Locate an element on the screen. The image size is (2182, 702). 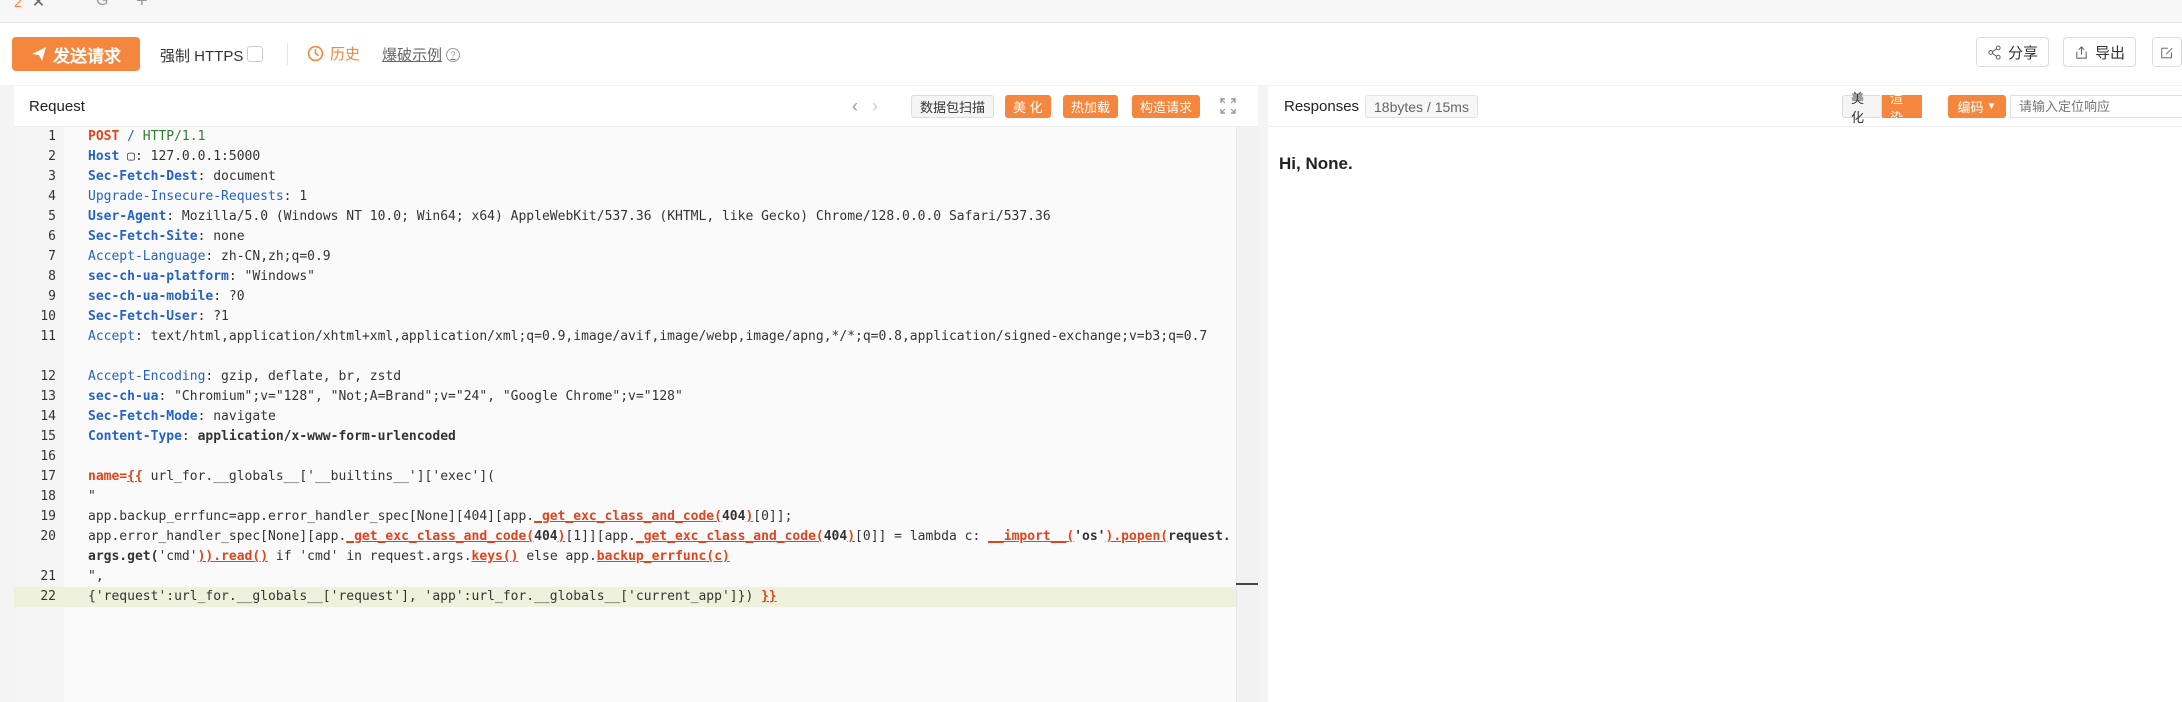
code-token: : document is located at coordinates (236, 176).